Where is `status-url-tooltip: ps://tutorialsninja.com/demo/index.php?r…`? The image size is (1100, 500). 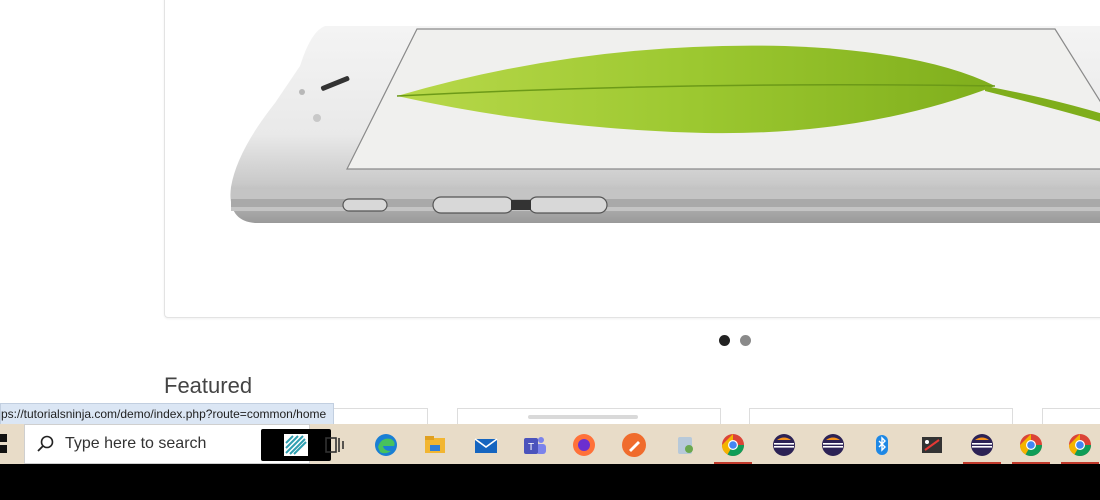
status-url-tooltip: ps://tutorialsninja.com/demo/index.php?r… is located at coordinates (167, 414).